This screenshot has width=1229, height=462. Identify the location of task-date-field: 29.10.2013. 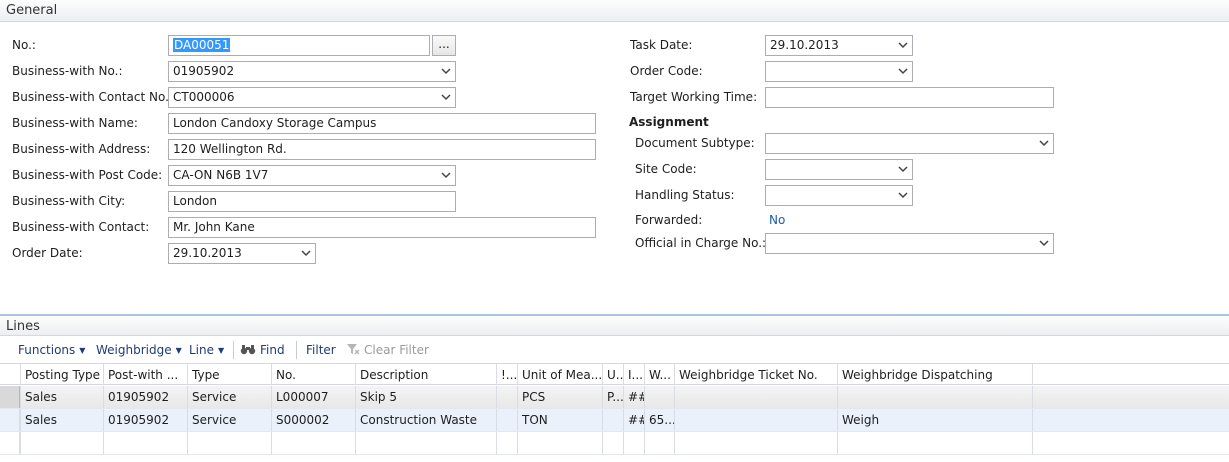
(839, 45).